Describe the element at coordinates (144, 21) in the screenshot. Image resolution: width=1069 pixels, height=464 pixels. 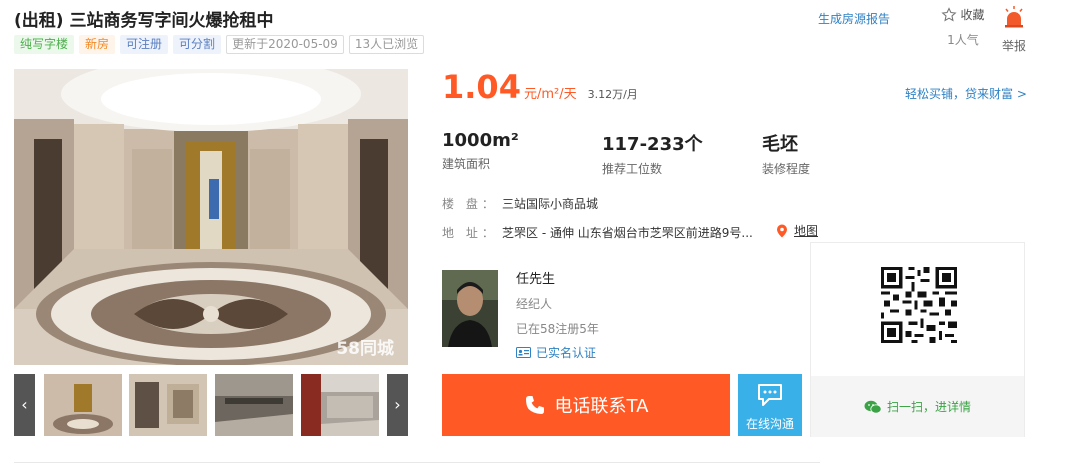
I see `page-title: (出租) 三站商务写字间火爆抢租中` at that location.